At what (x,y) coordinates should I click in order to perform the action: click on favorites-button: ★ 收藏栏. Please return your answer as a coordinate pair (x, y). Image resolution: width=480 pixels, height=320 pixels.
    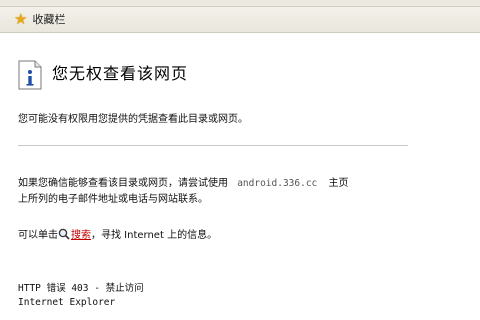
    Looking at the image, I should click on (39, 19).